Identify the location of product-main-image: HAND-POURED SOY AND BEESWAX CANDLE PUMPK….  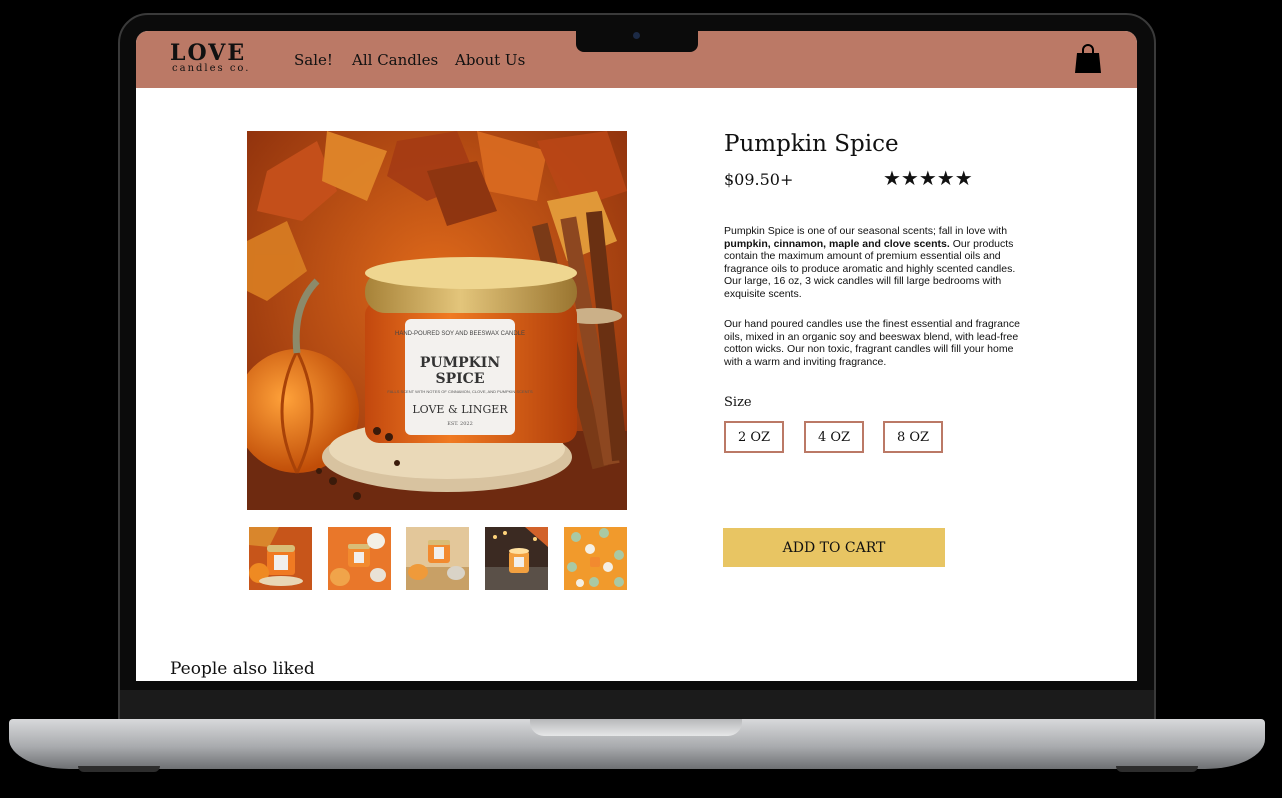
(437, 320).